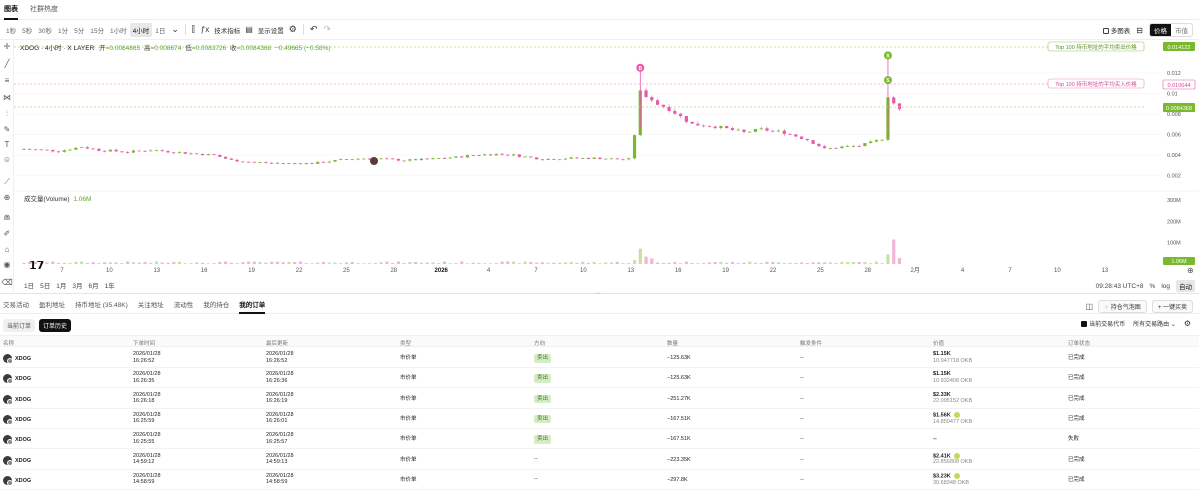 This screenshot has height=491, width=1199. What do you see at coordinates (1165, 286) in the screenshot?
I see `log-scale-button: log` at bounding box center [1165, 286].